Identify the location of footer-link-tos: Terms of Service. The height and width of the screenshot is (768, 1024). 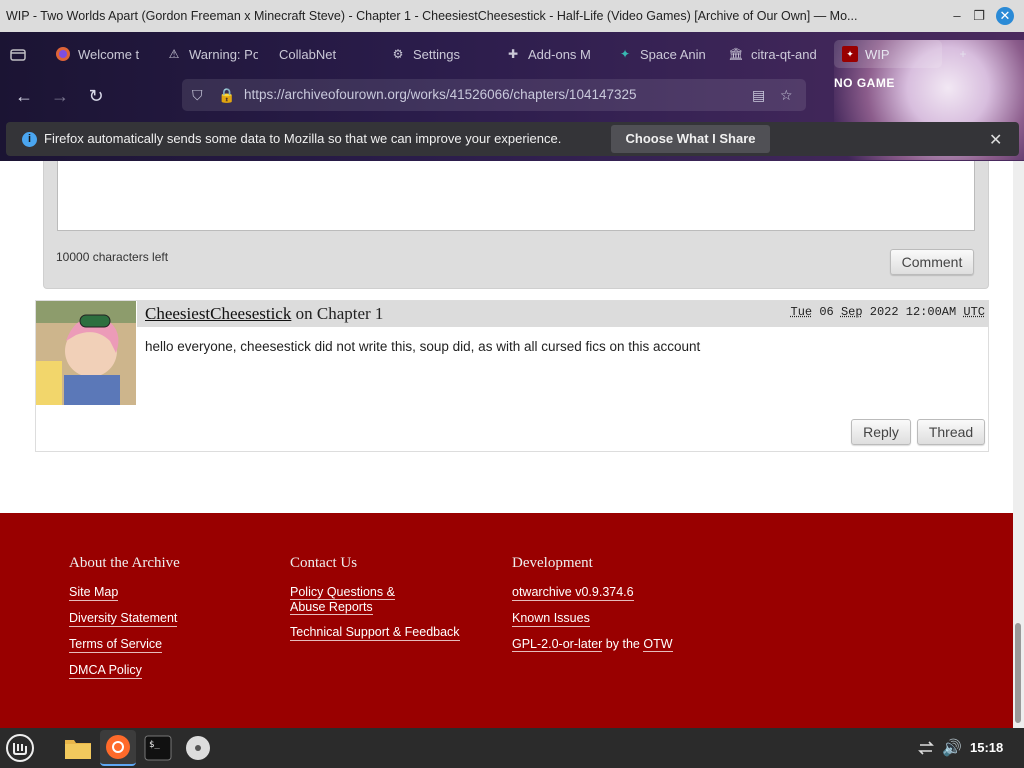
(116, 645).